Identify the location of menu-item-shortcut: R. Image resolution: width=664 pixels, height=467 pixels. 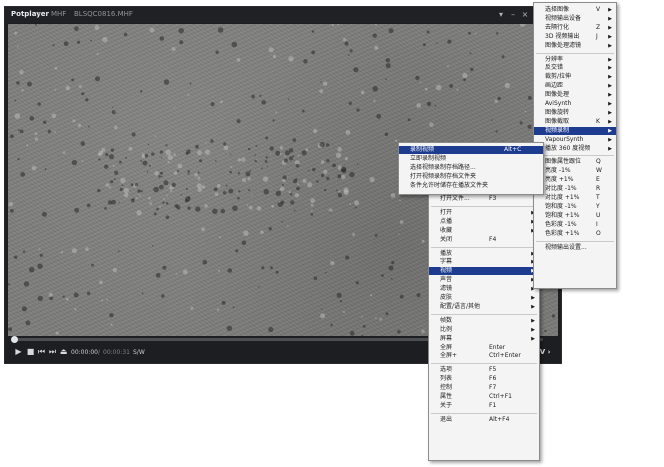
(598, 189).